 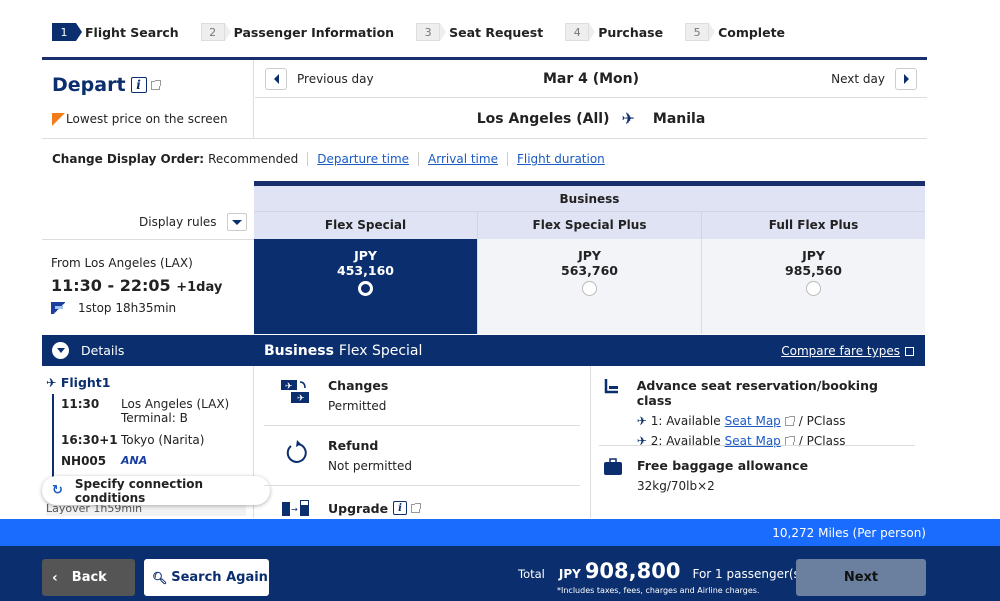 I want to click on seat-availability: 1: Available, so click(x=685, y=421).